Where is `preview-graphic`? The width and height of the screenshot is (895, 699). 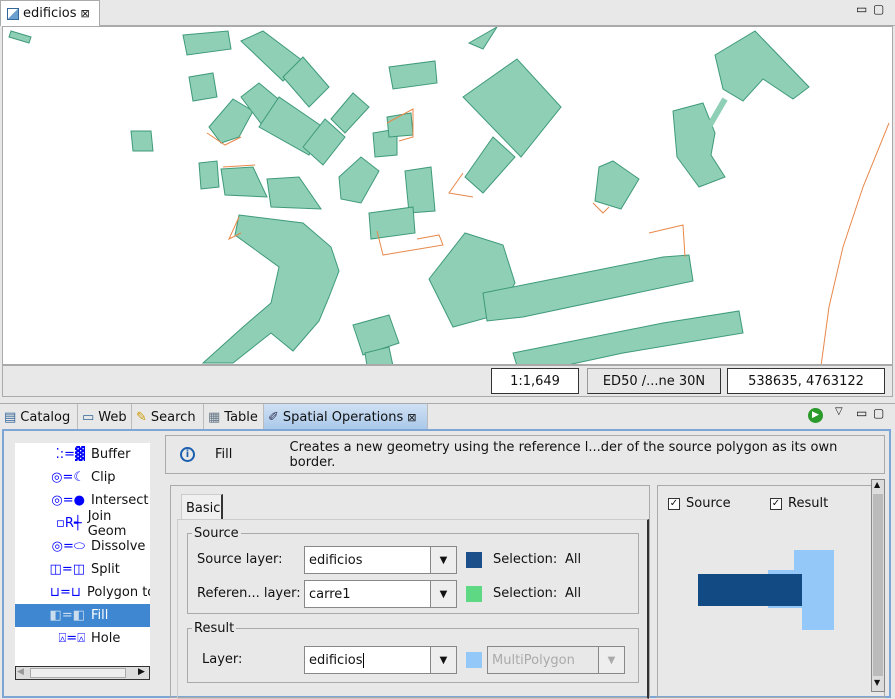
preview-graphic is located at coordinates (766, 590).